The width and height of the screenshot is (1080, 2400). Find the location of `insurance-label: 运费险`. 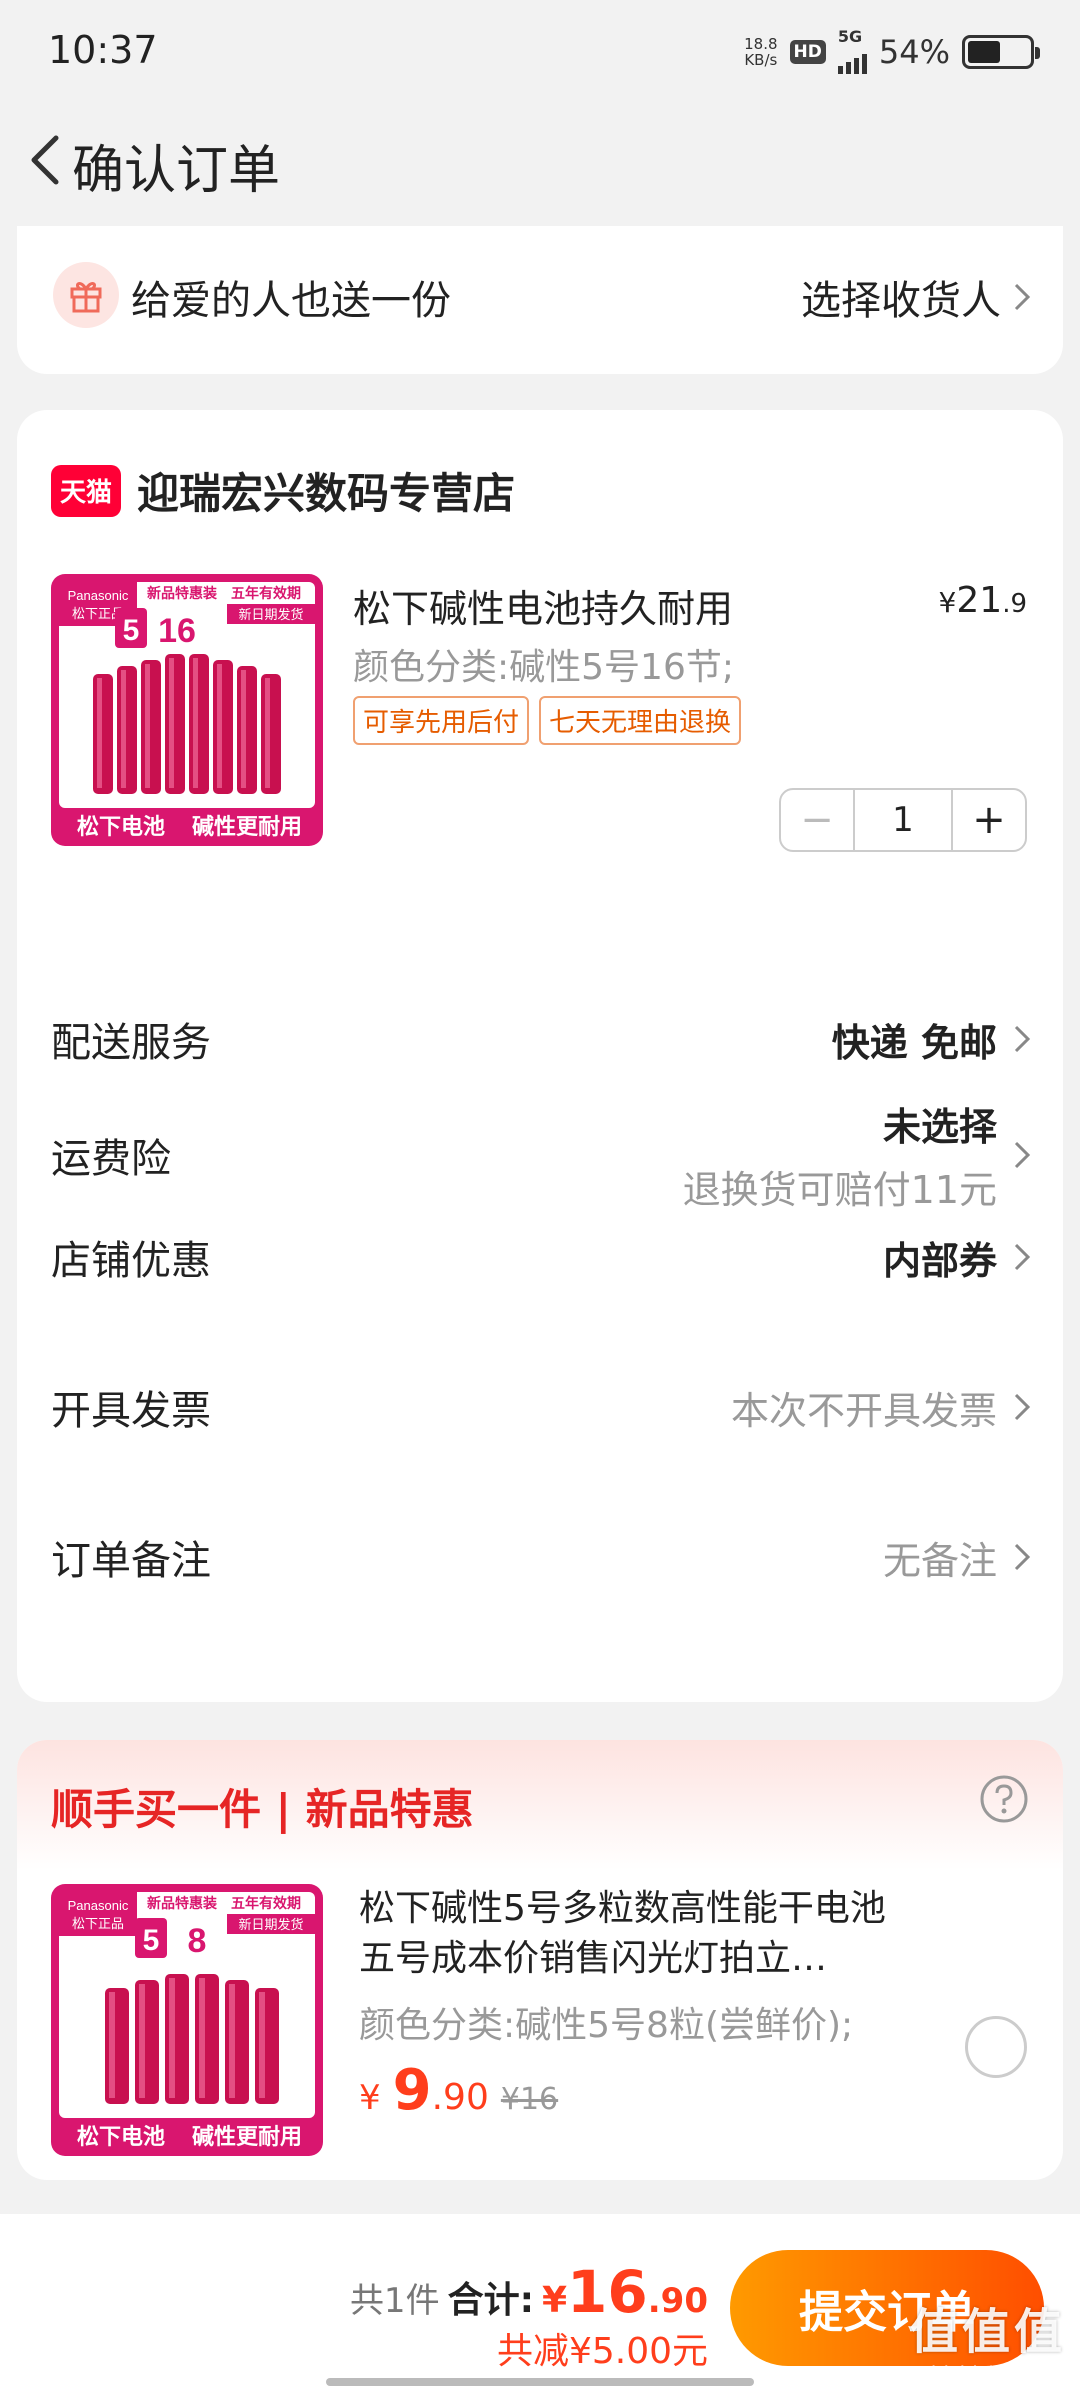

insurance-label: 运费险 is located at coordinates (111, 1159).